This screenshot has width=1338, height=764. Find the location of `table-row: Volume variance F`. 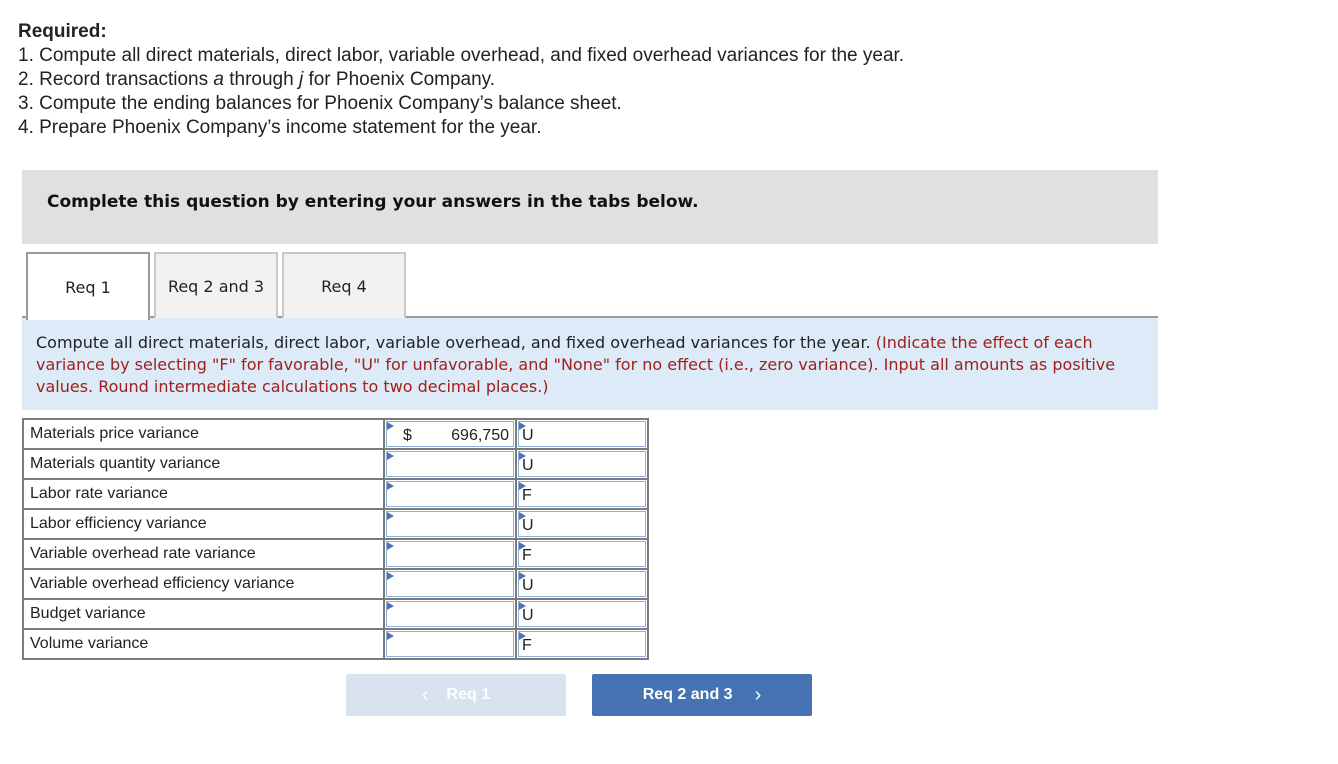

table-row: Volume variance F is located at coordinates (335, 644).